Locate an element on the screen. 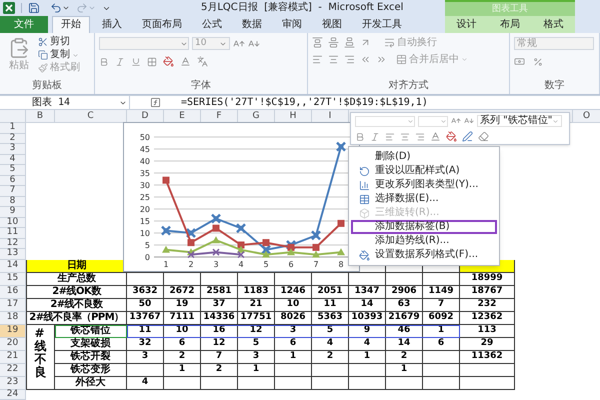 The image size is (600, 400). row-header: 8 is located at coordinates (13, 201).